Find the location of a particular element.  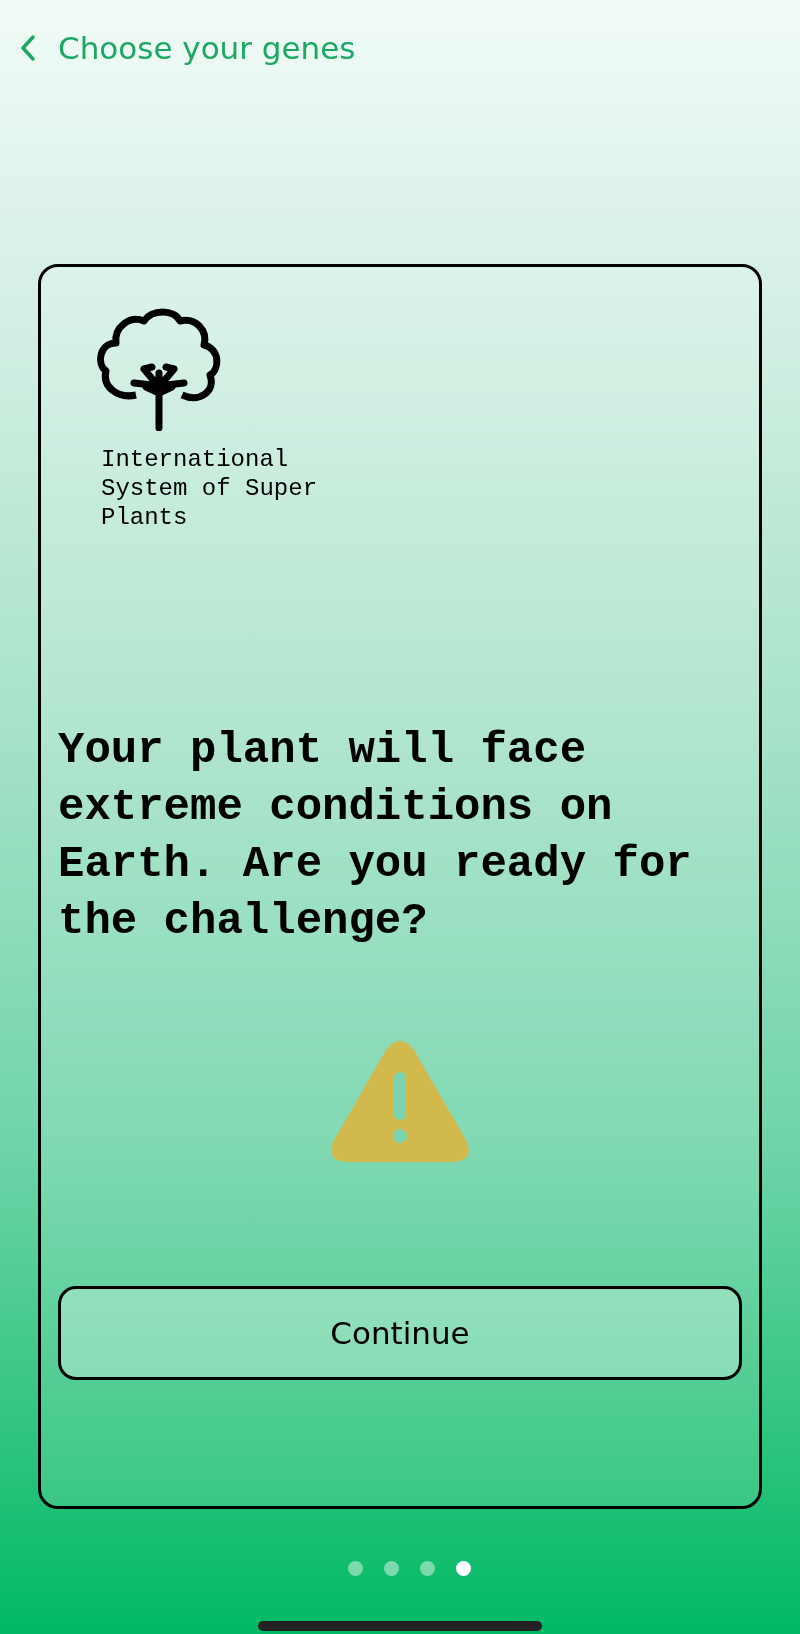

back-chevron-icon is located at coordinates (28, 48).